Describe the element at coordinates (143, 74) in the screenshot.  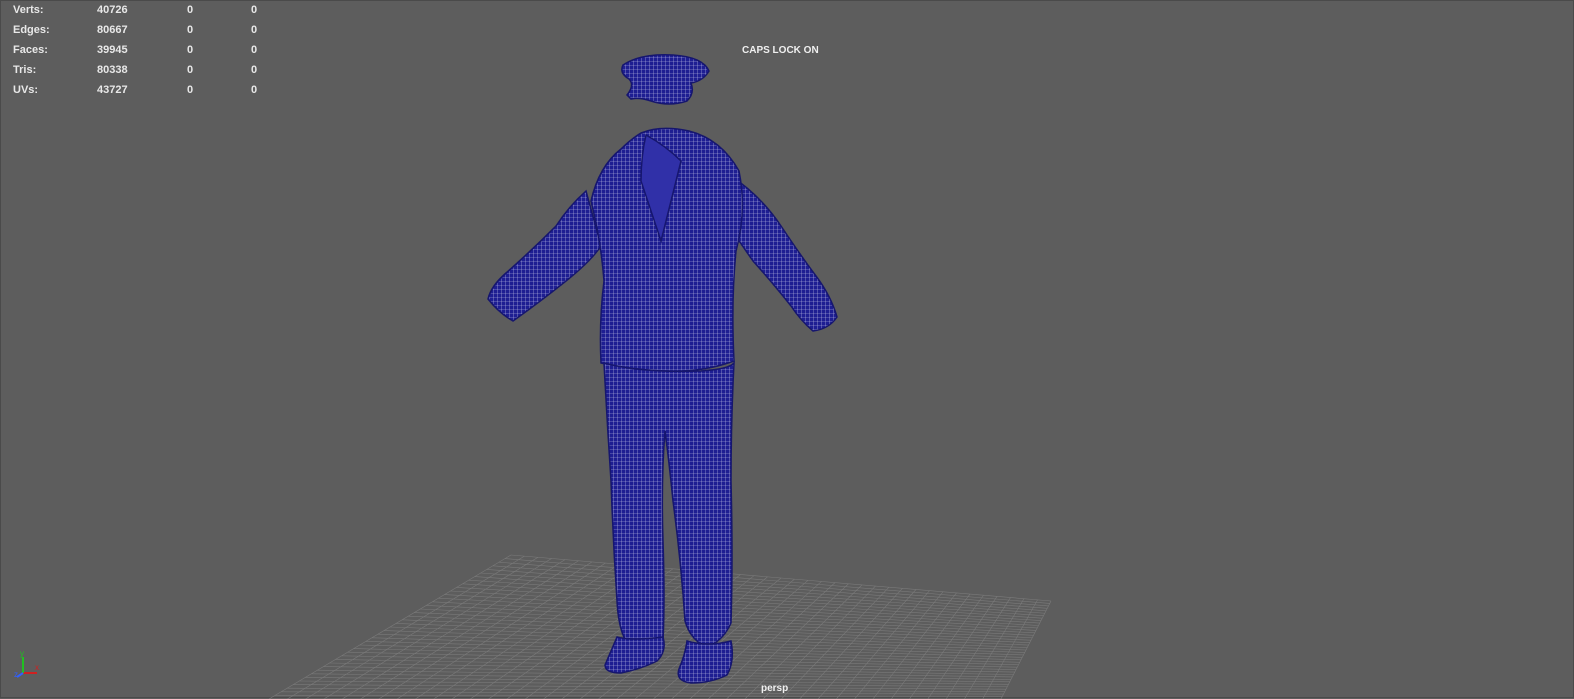
I see `hud-row: Tris: 80338 0 0` at that location.